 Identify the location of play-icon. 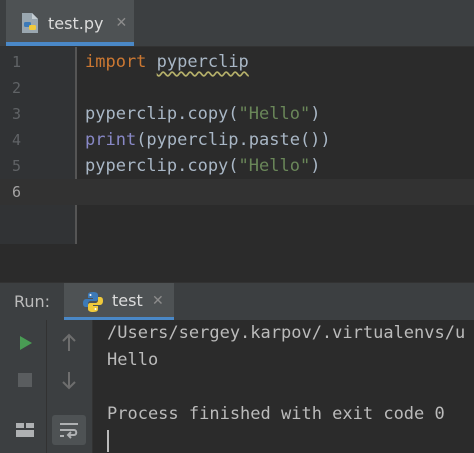
(26, 343).